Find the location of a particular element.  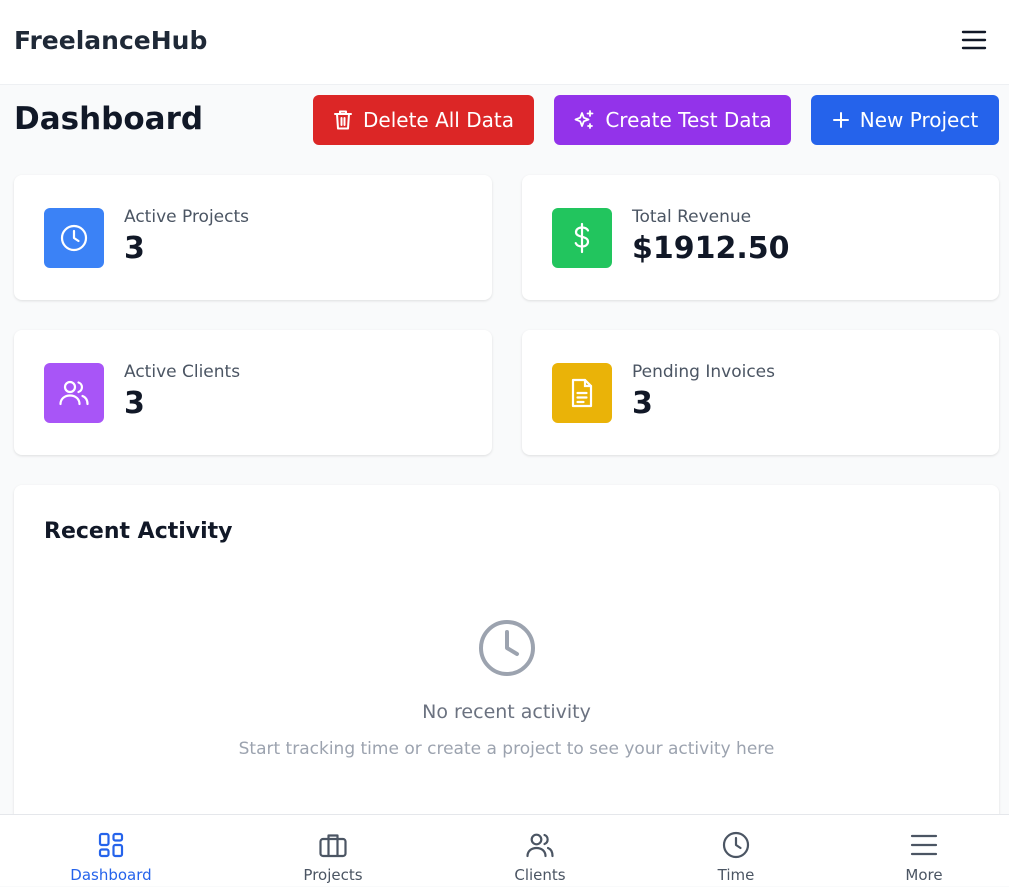

trash-icon is located at coordinates (343, 120).